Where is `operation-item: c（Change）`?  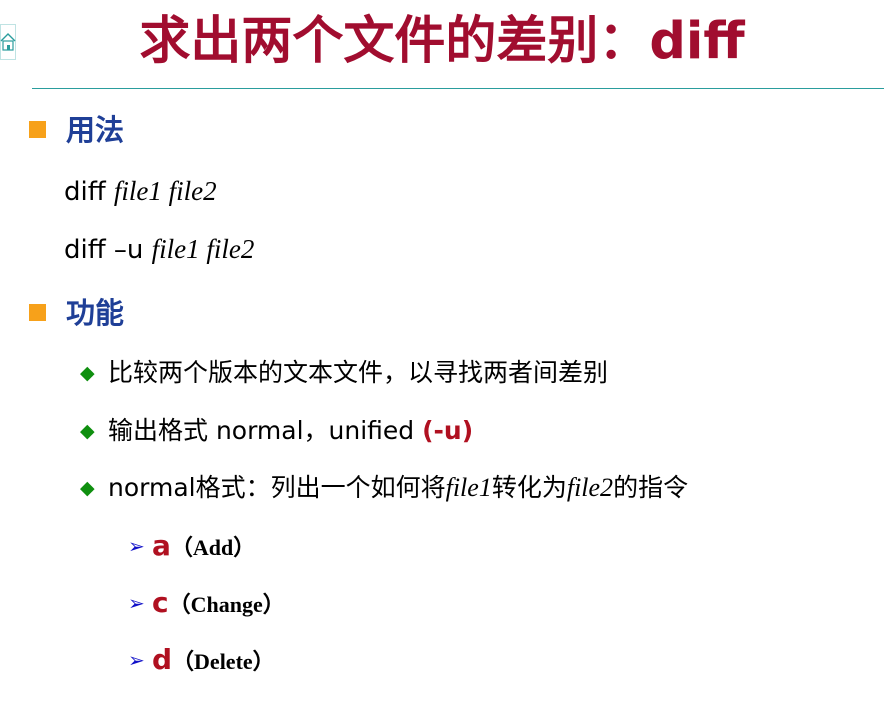 operation-item: c（Change） is located at coordinates (218, 605).